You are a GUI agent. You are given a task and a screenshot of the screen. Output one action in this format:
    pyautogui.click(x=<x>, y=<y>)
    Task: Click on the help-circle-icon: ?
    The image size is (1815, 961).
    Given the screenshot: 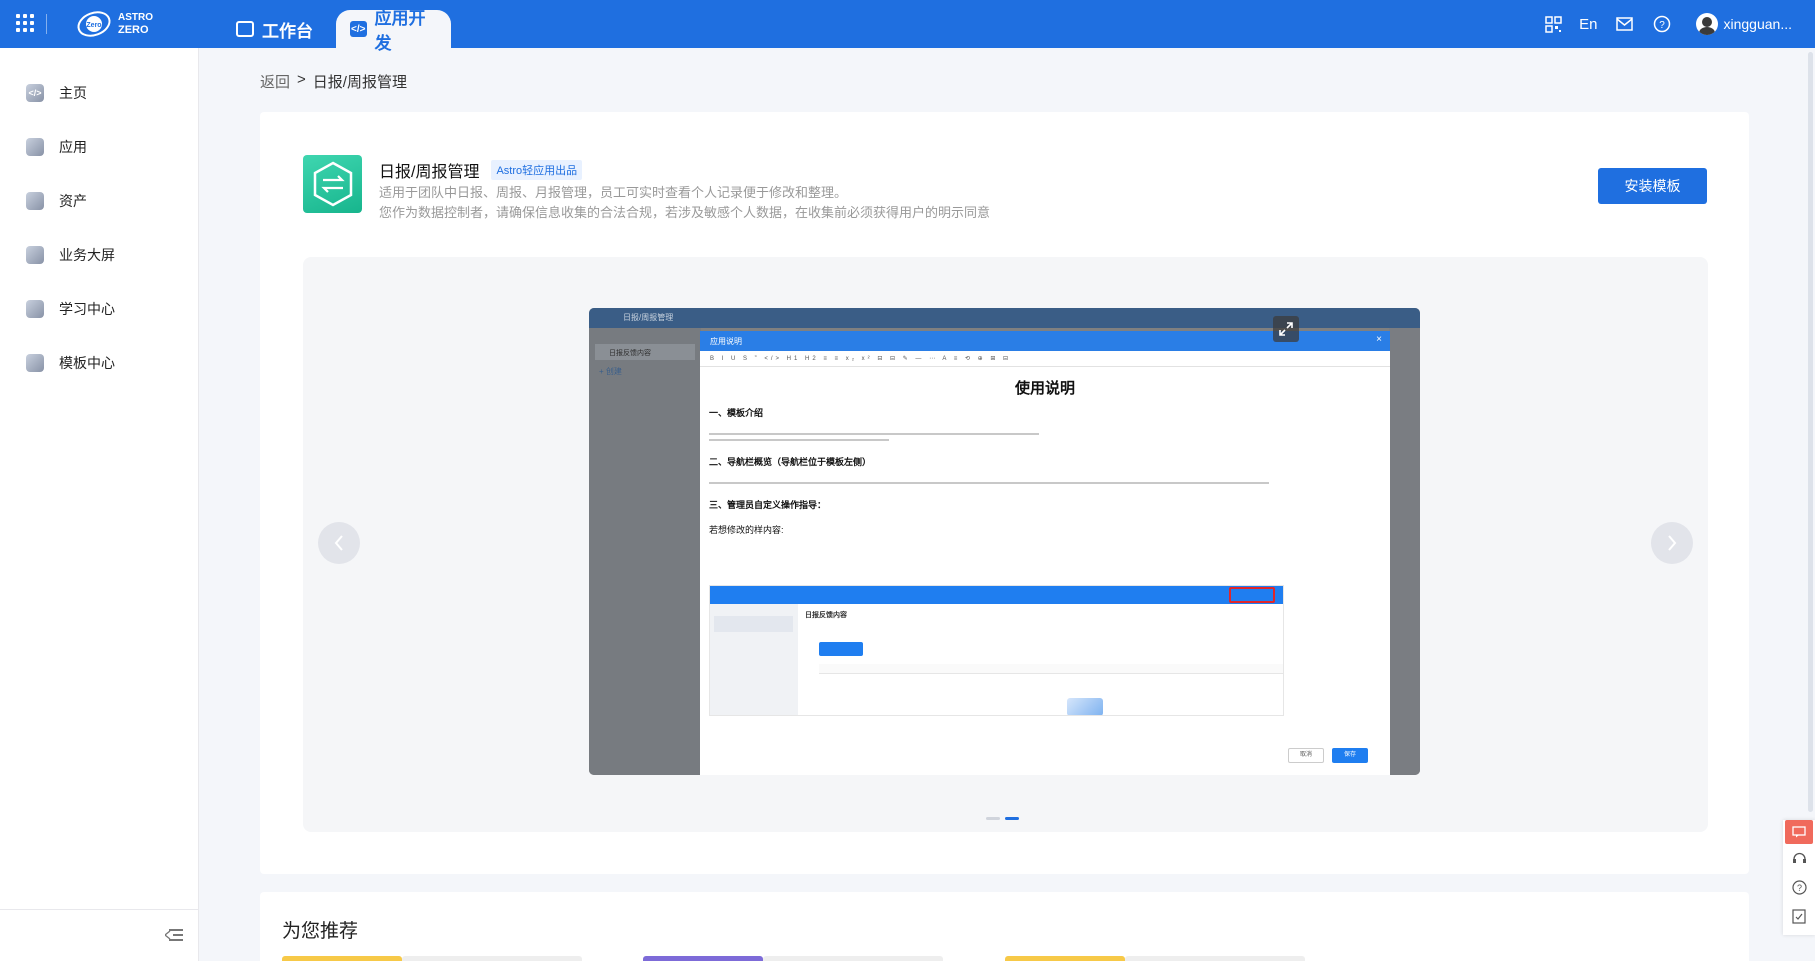 What is the action you would take?
    pyautogui.click(x=1799, y=887)
    